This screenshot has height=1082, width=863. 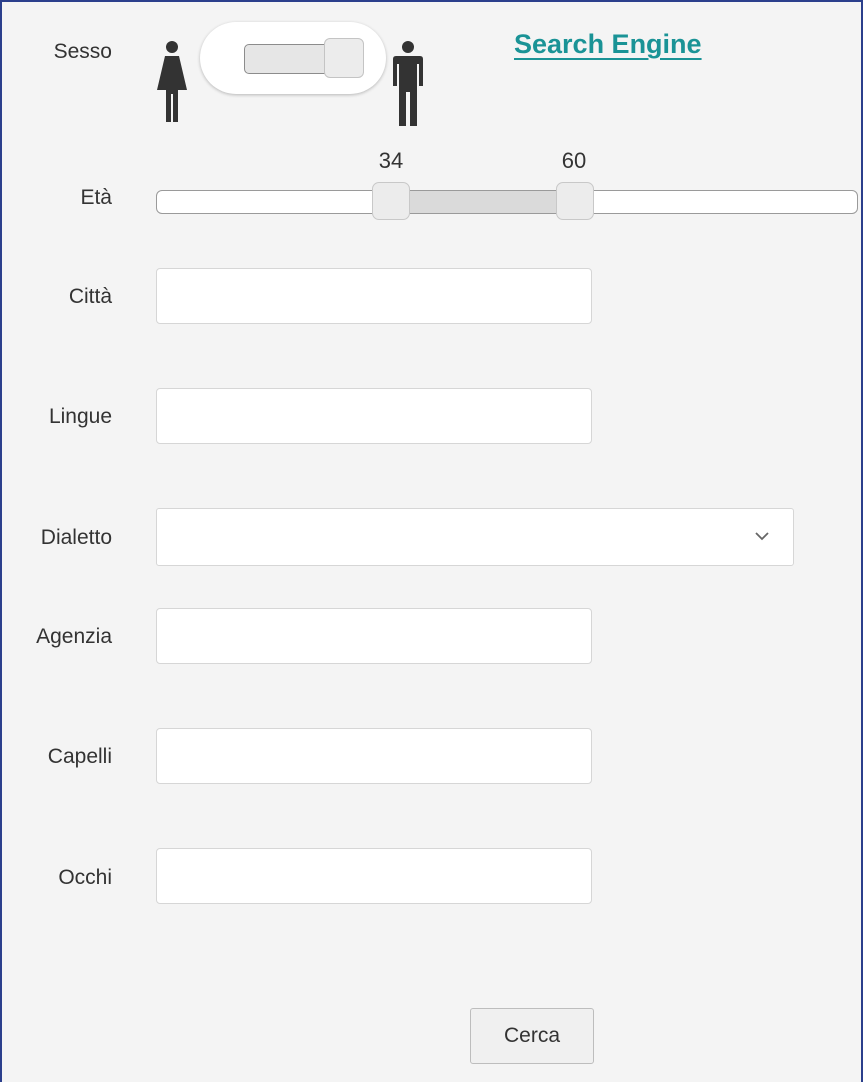 What do you see at coordinates (85, 877) in the screenshot?
I see `eyes-label: Occhi` at bounding box center [85, 877].